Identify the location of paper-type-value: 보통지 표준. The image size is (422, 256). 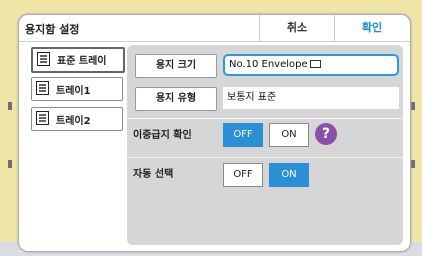
(311, 98).